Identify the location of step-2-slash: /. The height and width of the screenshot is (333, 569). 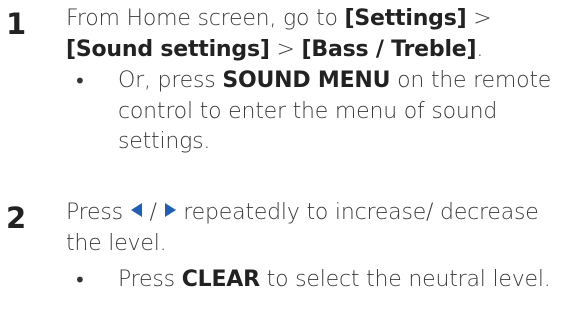
(153, 212).